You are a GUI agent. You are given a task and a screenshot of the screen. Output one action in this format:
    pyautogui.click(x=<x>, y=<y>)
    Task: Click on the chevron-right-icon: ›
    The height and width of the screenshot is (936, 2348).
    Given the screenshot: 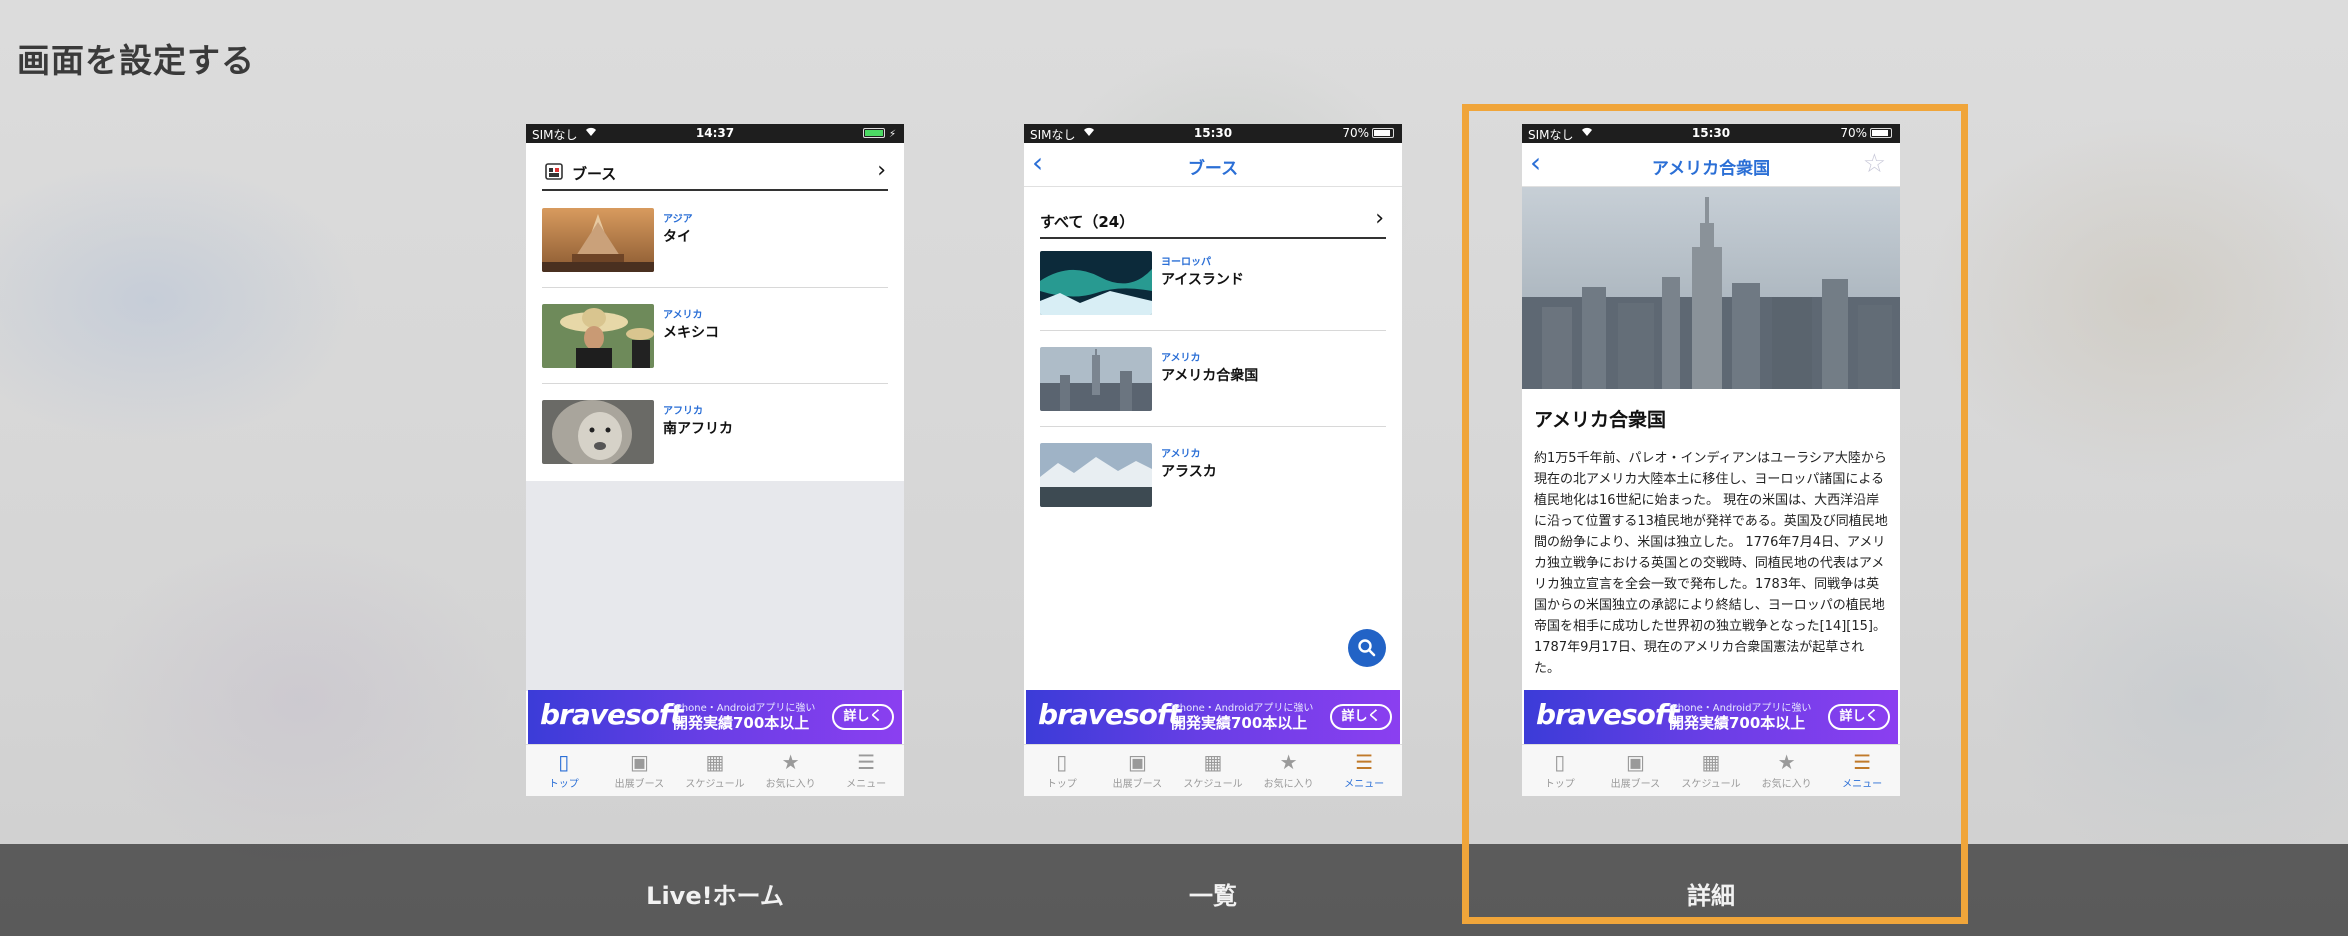 What is the action you would take?
    pyautogui.click(x=1379, y=218)
    